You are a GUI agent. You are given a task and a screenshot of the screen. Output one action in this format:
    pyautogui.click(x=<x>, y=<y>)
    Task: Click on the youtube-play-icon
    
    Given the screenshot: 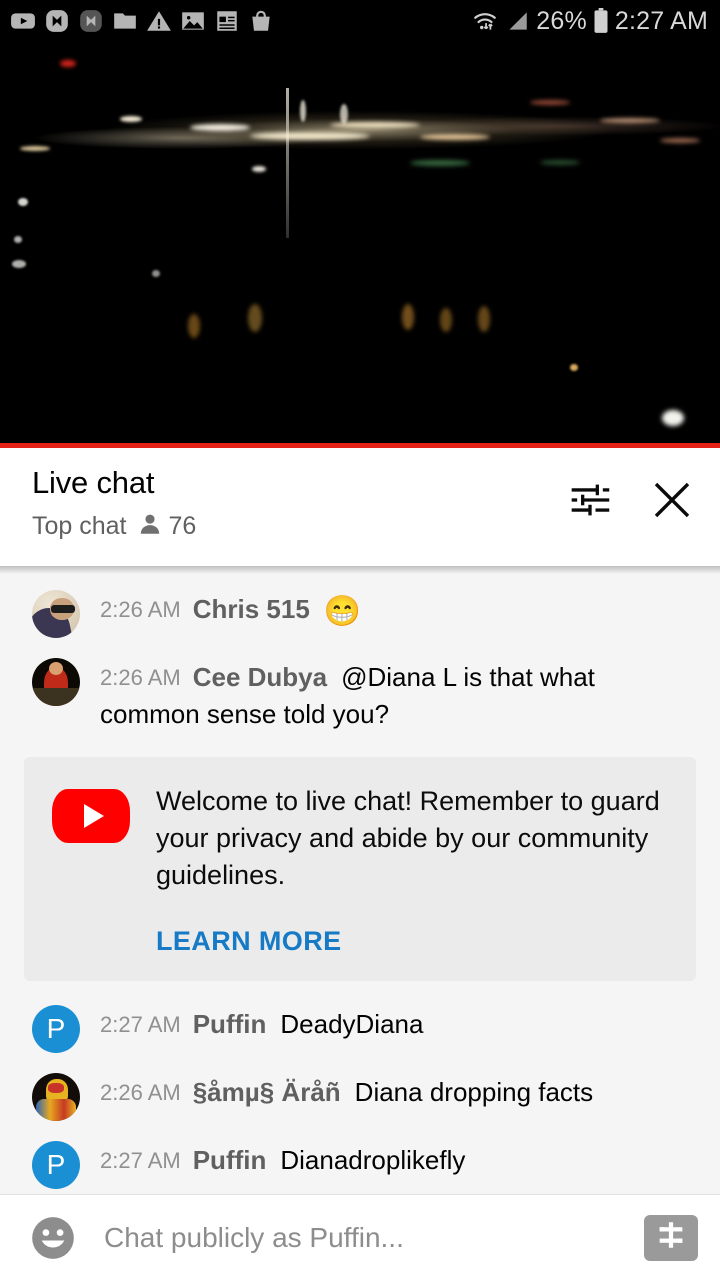 What is the action you would take?
    pyautogui.click(x=91, y=816)
    